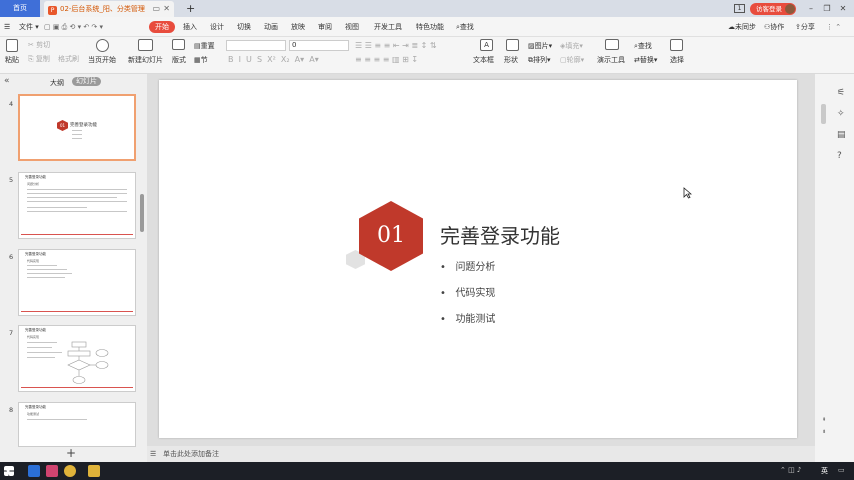 The image size is (854, 480). Describe the element at coordinates (145, 51) in the screenshot. I see `new-slide-button: 新建幻灯片` at that location.